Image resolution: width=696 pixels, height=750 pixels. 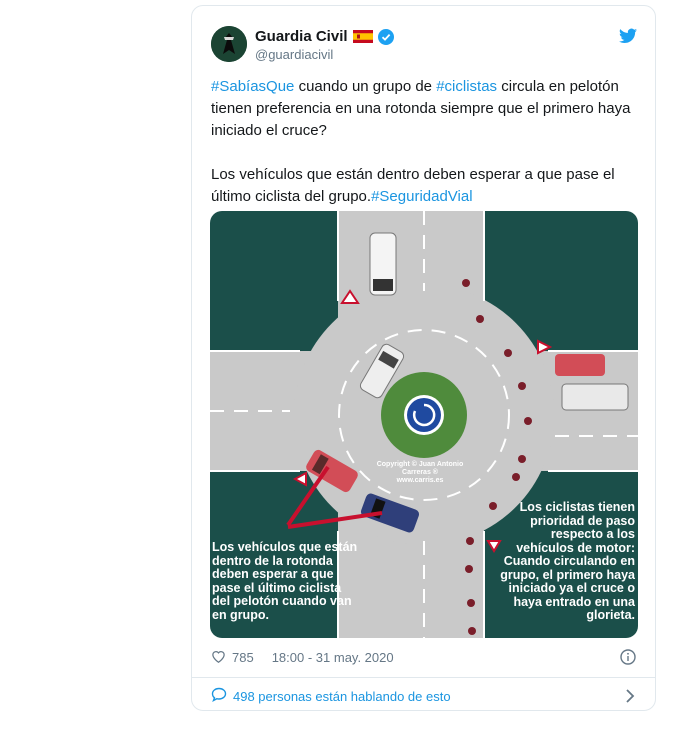 I want to click on copyright-line: Copyright © Juan Antonio Carreras ®, so click(x=420, y=468).